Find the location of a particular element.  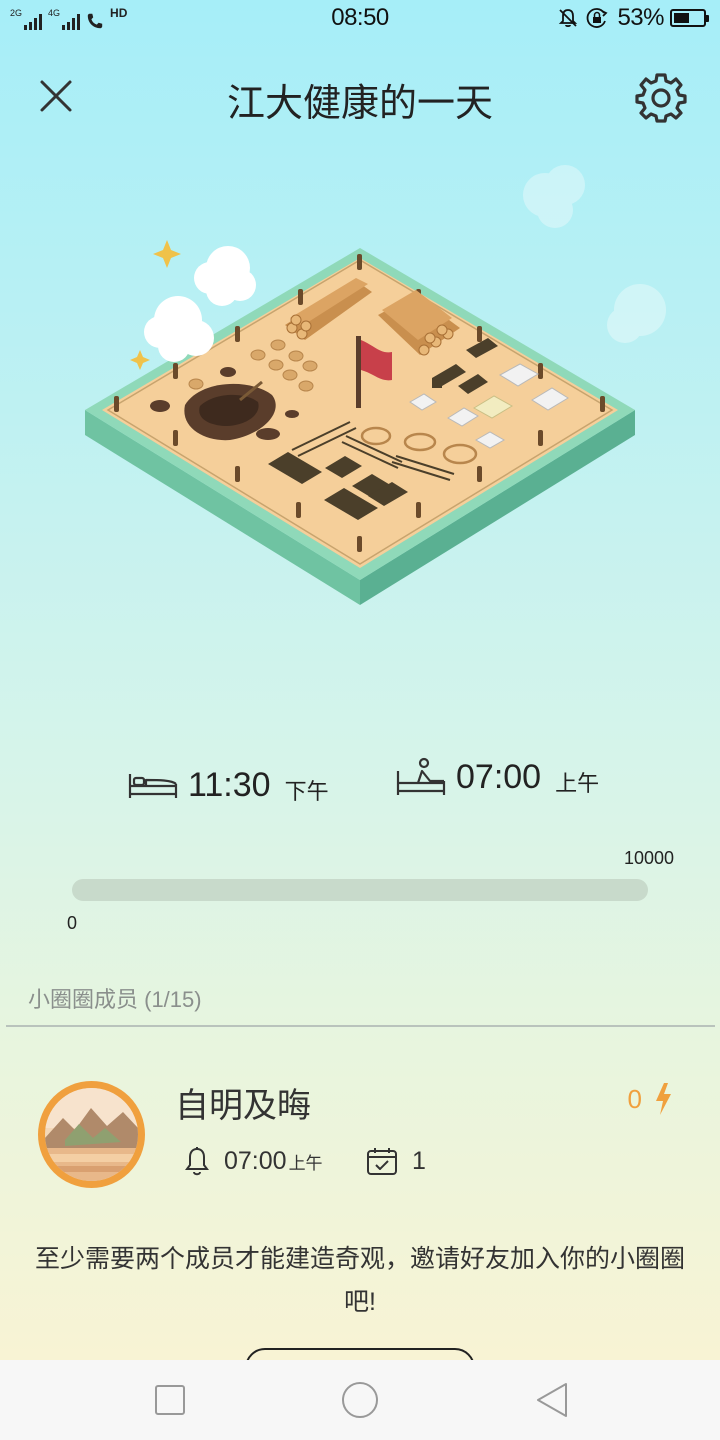

battery-percent: 53% is located at coordinates (640, 17).